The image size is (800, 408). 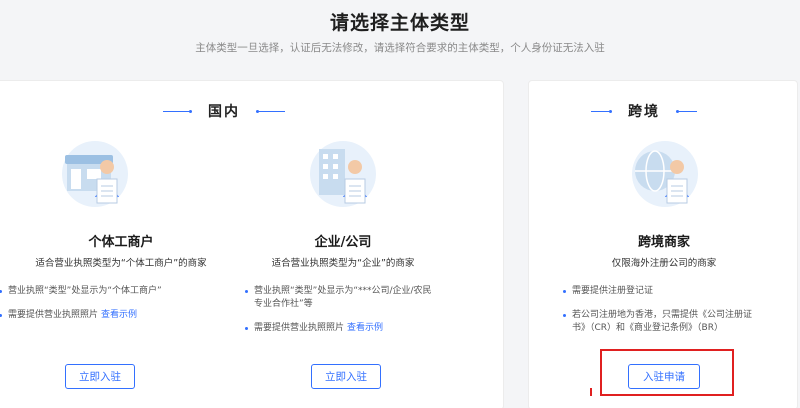 I want to click on domestic-section-header: 国内, so click(x=224, y=111).